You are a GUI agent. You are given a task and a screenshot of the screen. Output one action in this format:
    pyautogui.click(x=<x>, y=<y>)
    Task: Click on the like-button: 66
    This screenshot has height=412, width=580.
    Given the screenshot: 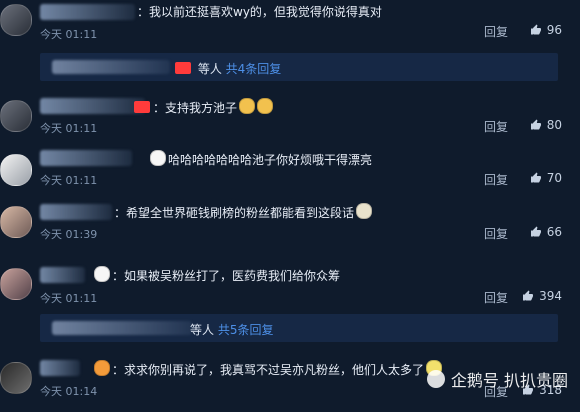 What is the action you would take?
    pyautogui.click(x=546, y=232)
    